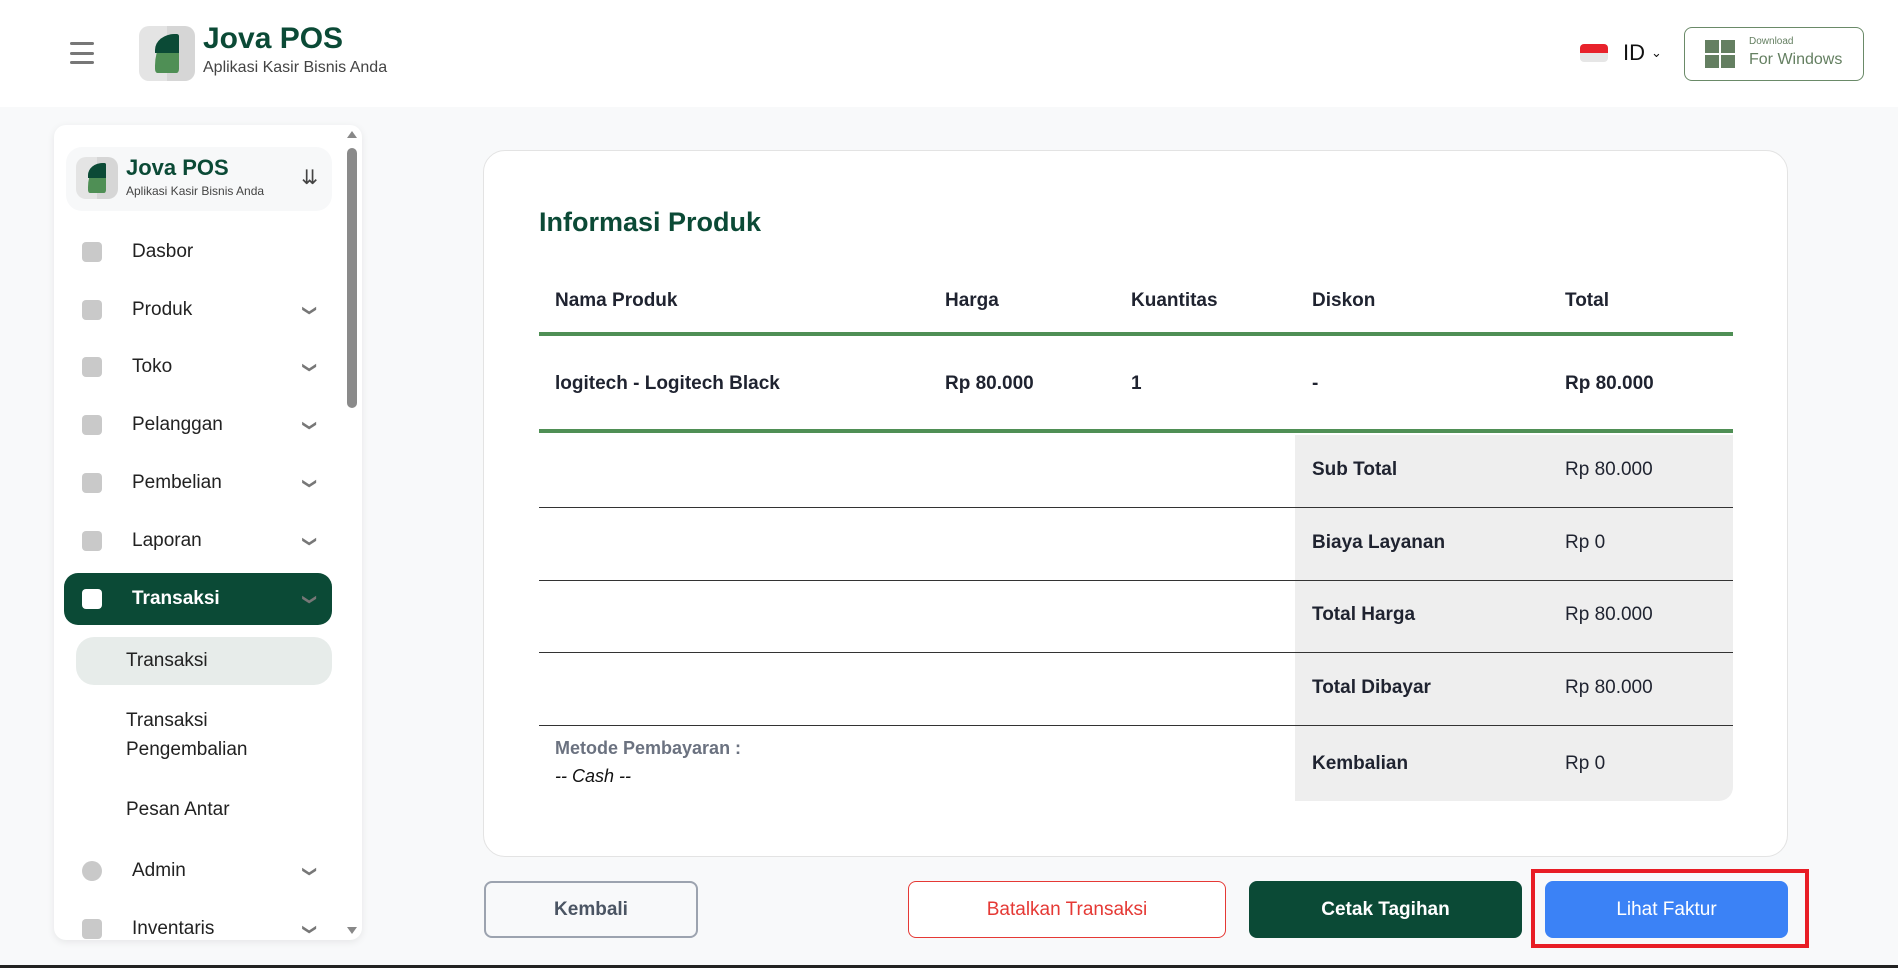  What do you see at coordinates (593, 776) in the screenshot?
I see `payment-method-value: -- Cash --` at bounding box center [593, 776].